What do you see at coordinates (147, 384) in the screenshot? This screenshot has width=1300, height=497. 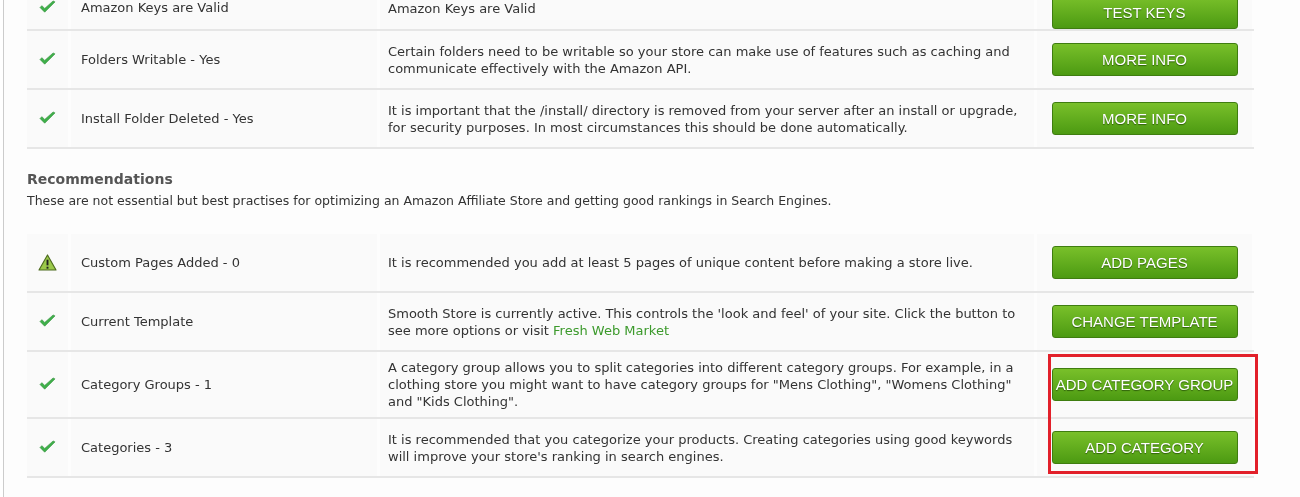 I see `check-label: Category Groups - 1` at bounding box center [147, 384].